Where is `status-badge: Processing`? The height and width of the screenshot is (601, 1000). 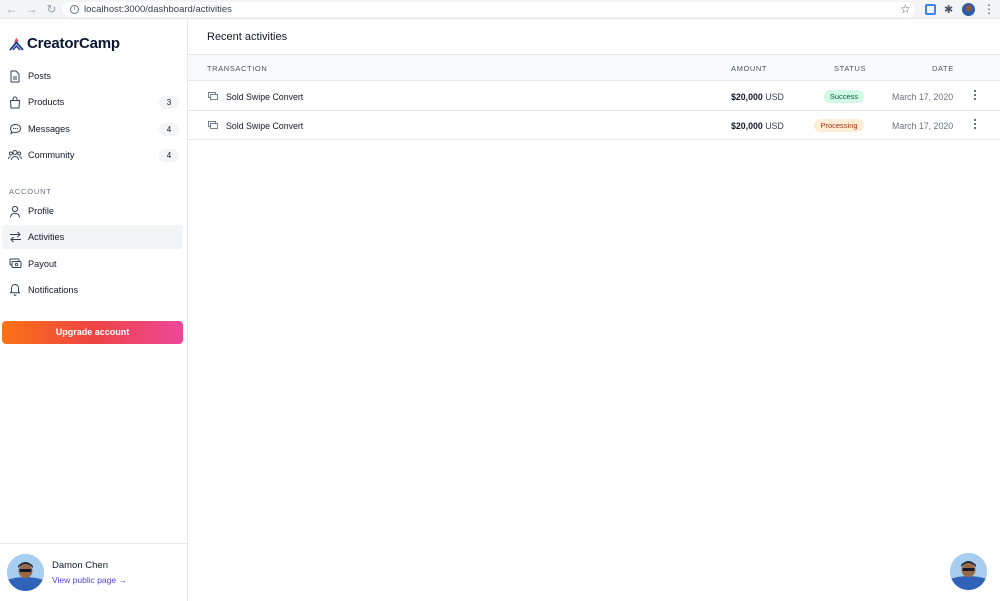
status-badge: Processing is located at coordinates (839, 125).